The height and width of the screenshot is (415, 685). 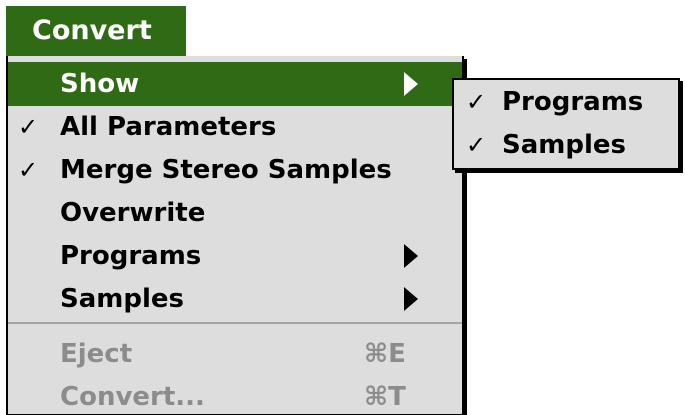 I want to click on menu-item-label: Merge Stereo Samples, so click(x=226, y=170).